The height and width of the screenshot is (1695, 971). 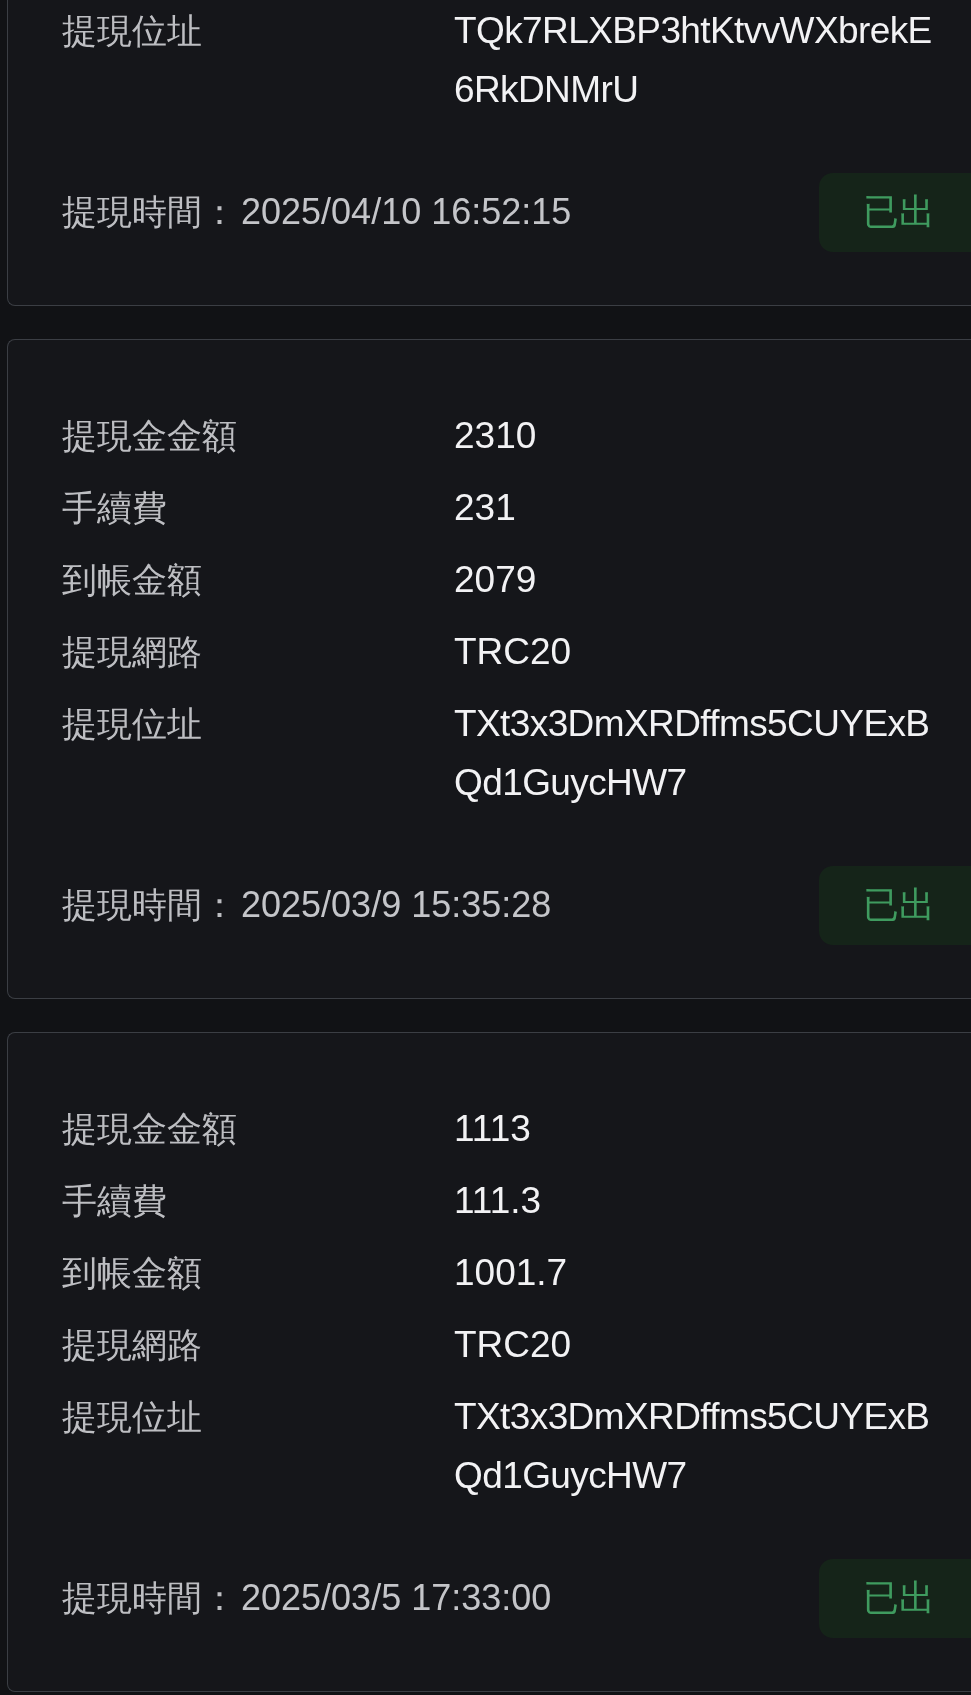 What do you see at coordinates (511, 1273) in the screenshot?
I see `field-value: 1001.7` at bounding box center [511, 1273].